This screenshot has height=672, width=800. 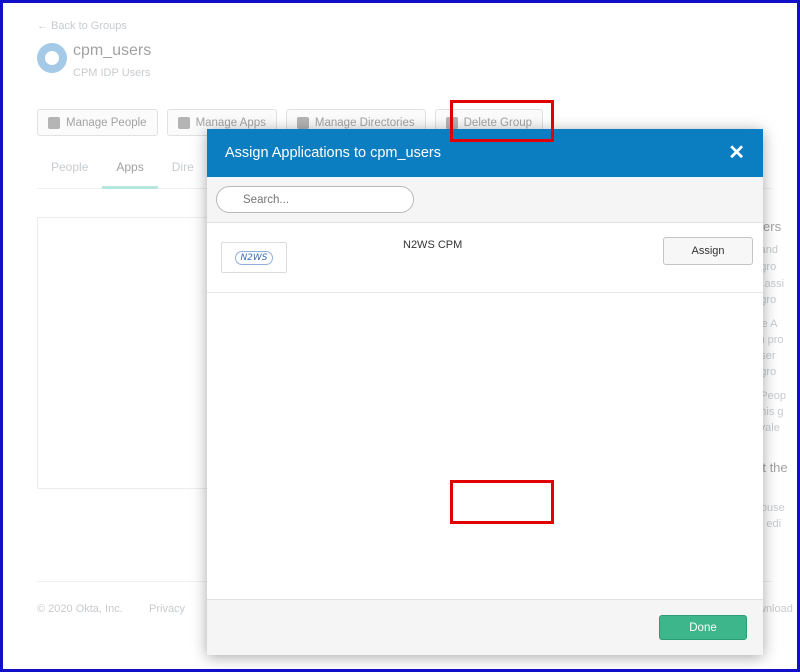 I want to click on n2ws-logo: N2WS, so click(x=254, y=257).